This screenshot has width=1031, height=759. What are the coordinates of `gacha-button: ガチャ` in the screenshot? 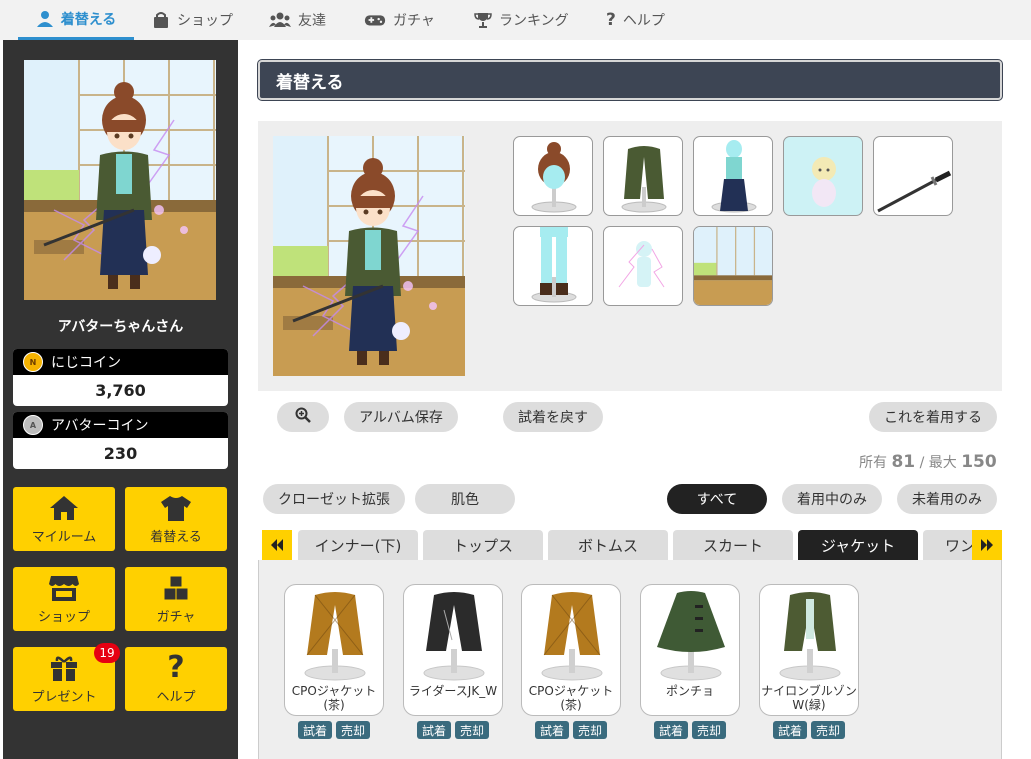 It's located at (176, 599).